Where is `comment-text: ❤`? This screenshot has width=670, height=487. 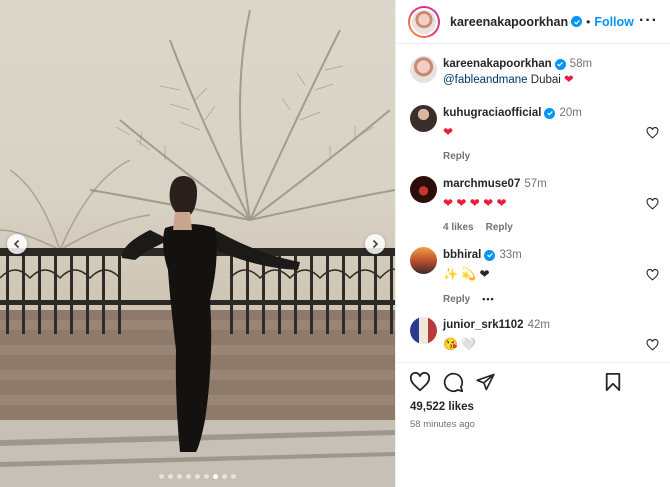 comment-text: ❤ is located at coordinates (448, 132).